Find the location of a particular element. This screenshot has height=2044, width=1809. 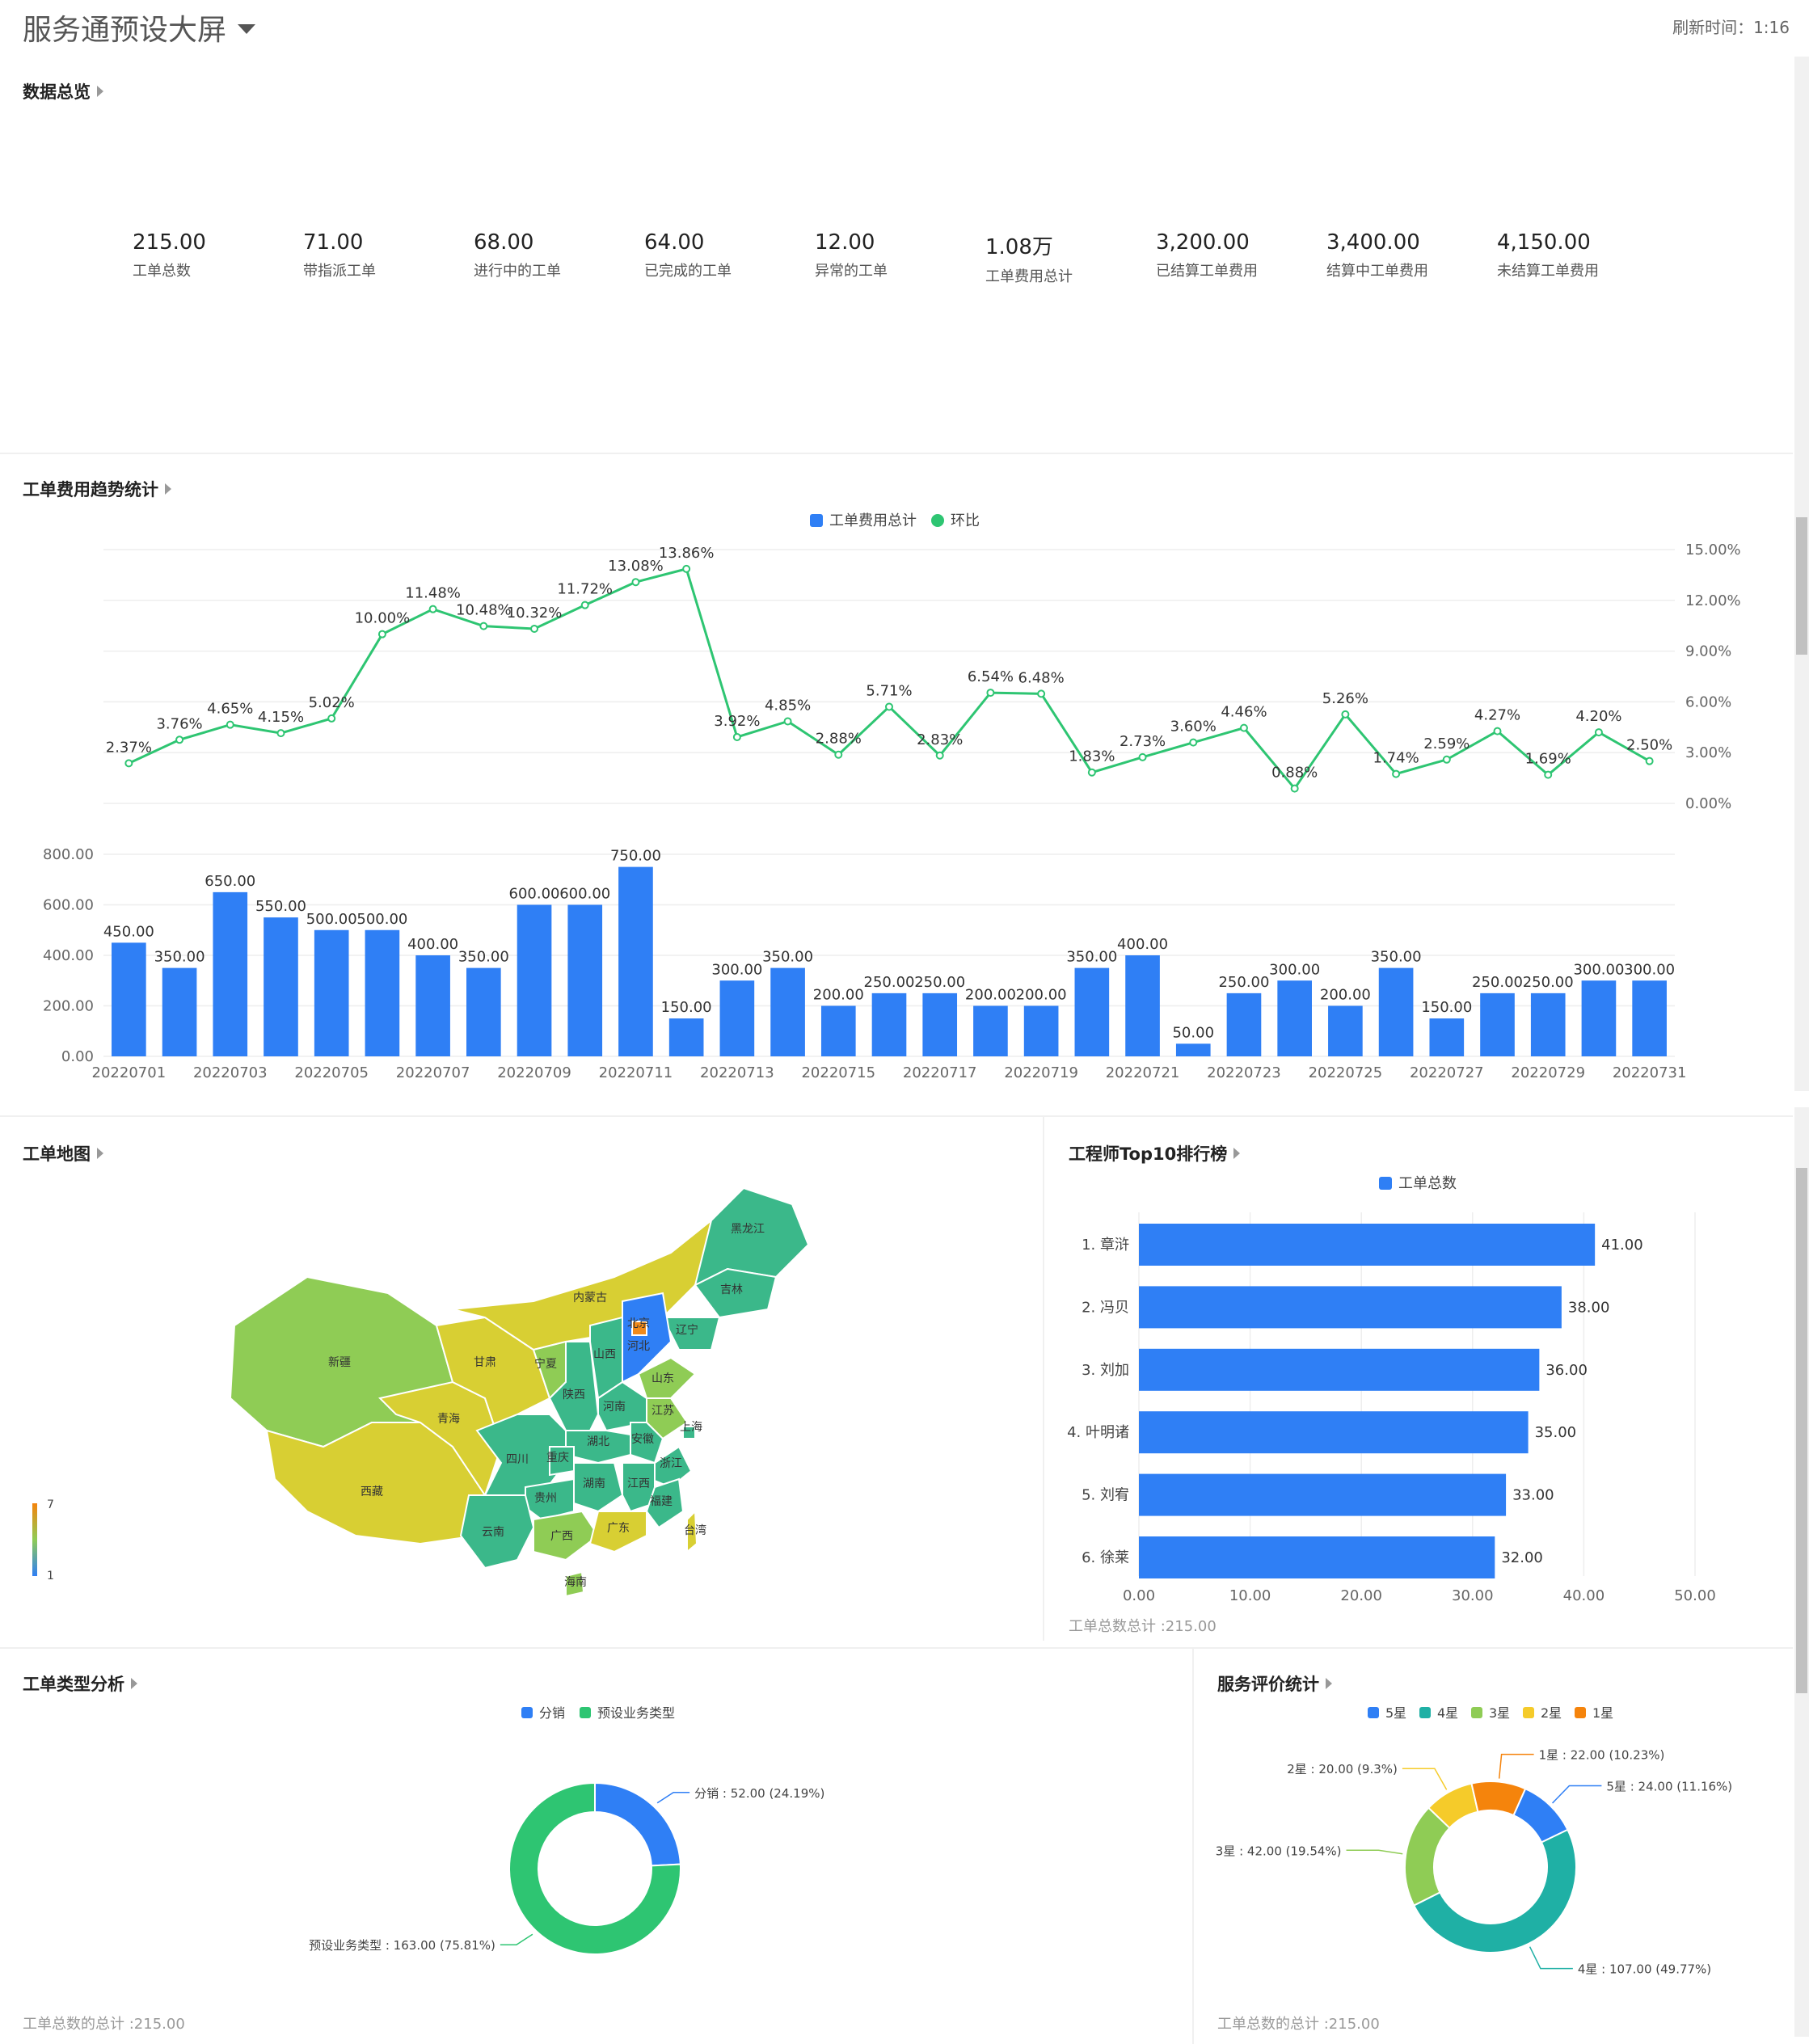

y-category-label: 2. 冯贝 is located at coordinates (1105, 1307).